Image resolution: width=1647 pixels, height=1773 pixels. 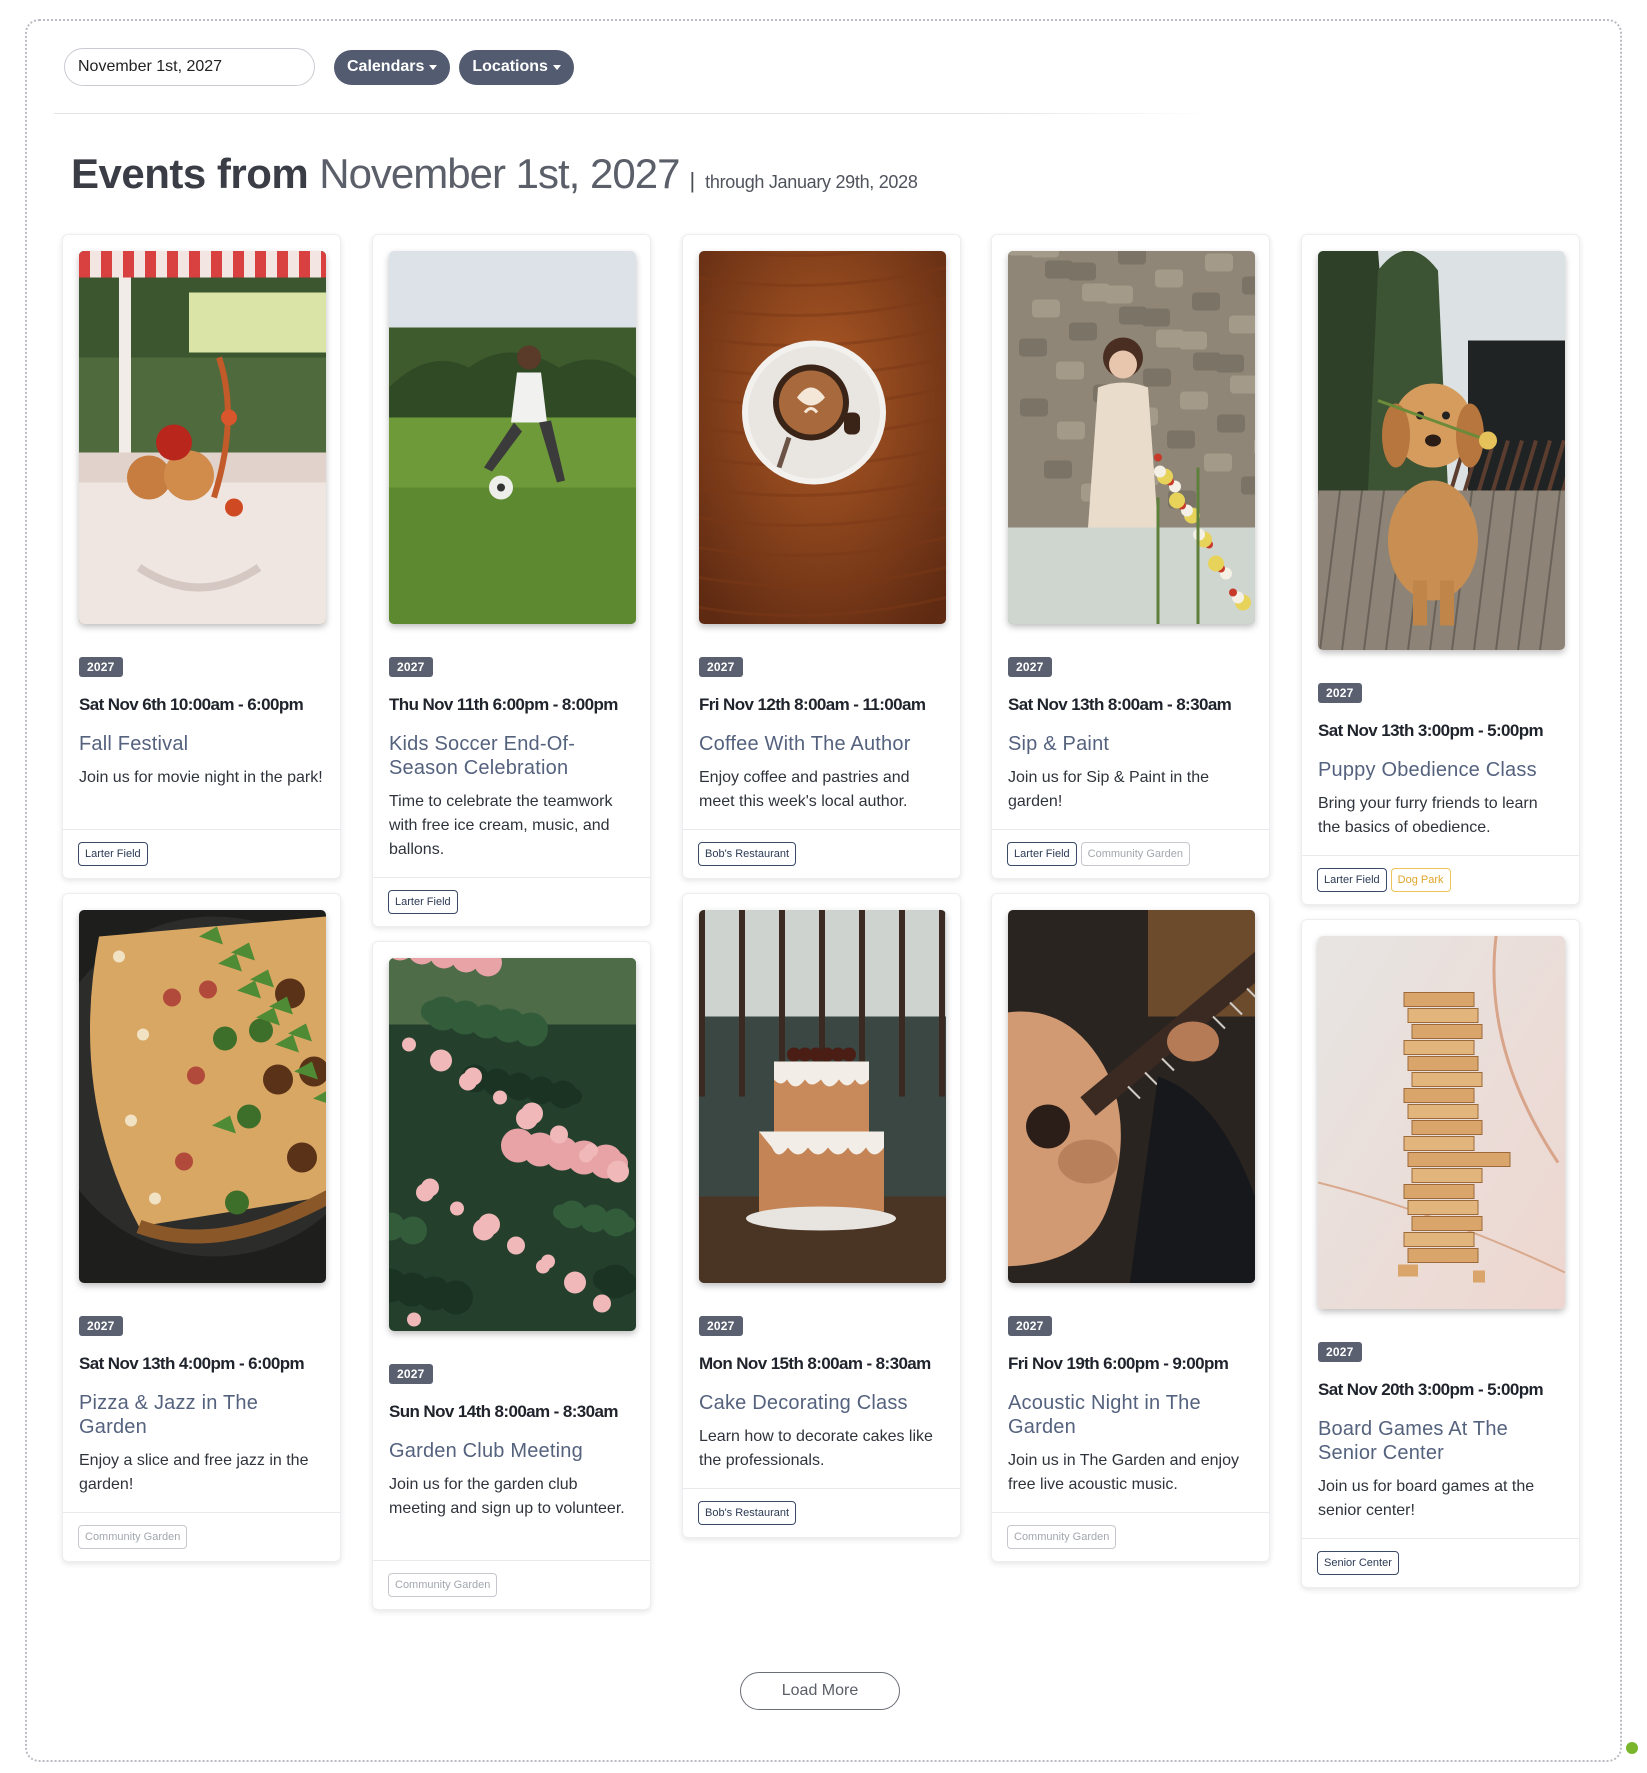 What do you see at coordinates (1420, 880) in the screenshot?
I see `location-tag: Dog Park` at bounding box center [1420, 880].